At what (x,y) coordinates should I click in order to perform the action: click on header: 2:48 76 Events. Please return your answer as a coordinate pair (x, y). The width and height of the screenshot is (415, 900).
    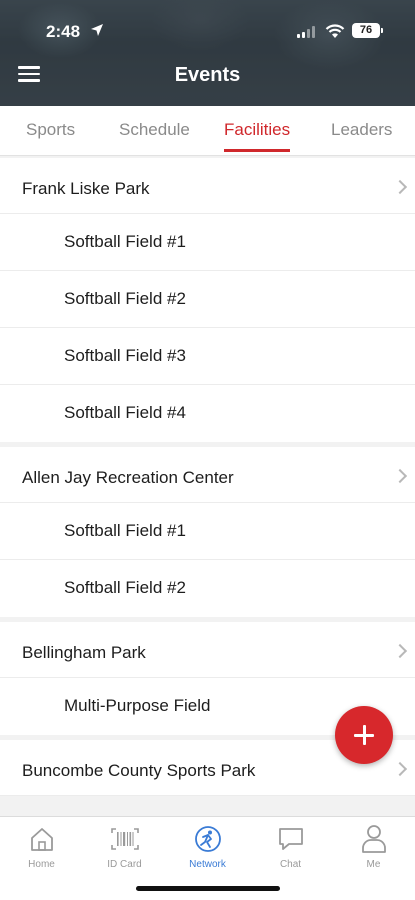
    Looking at the image, I should click on (207, 53).